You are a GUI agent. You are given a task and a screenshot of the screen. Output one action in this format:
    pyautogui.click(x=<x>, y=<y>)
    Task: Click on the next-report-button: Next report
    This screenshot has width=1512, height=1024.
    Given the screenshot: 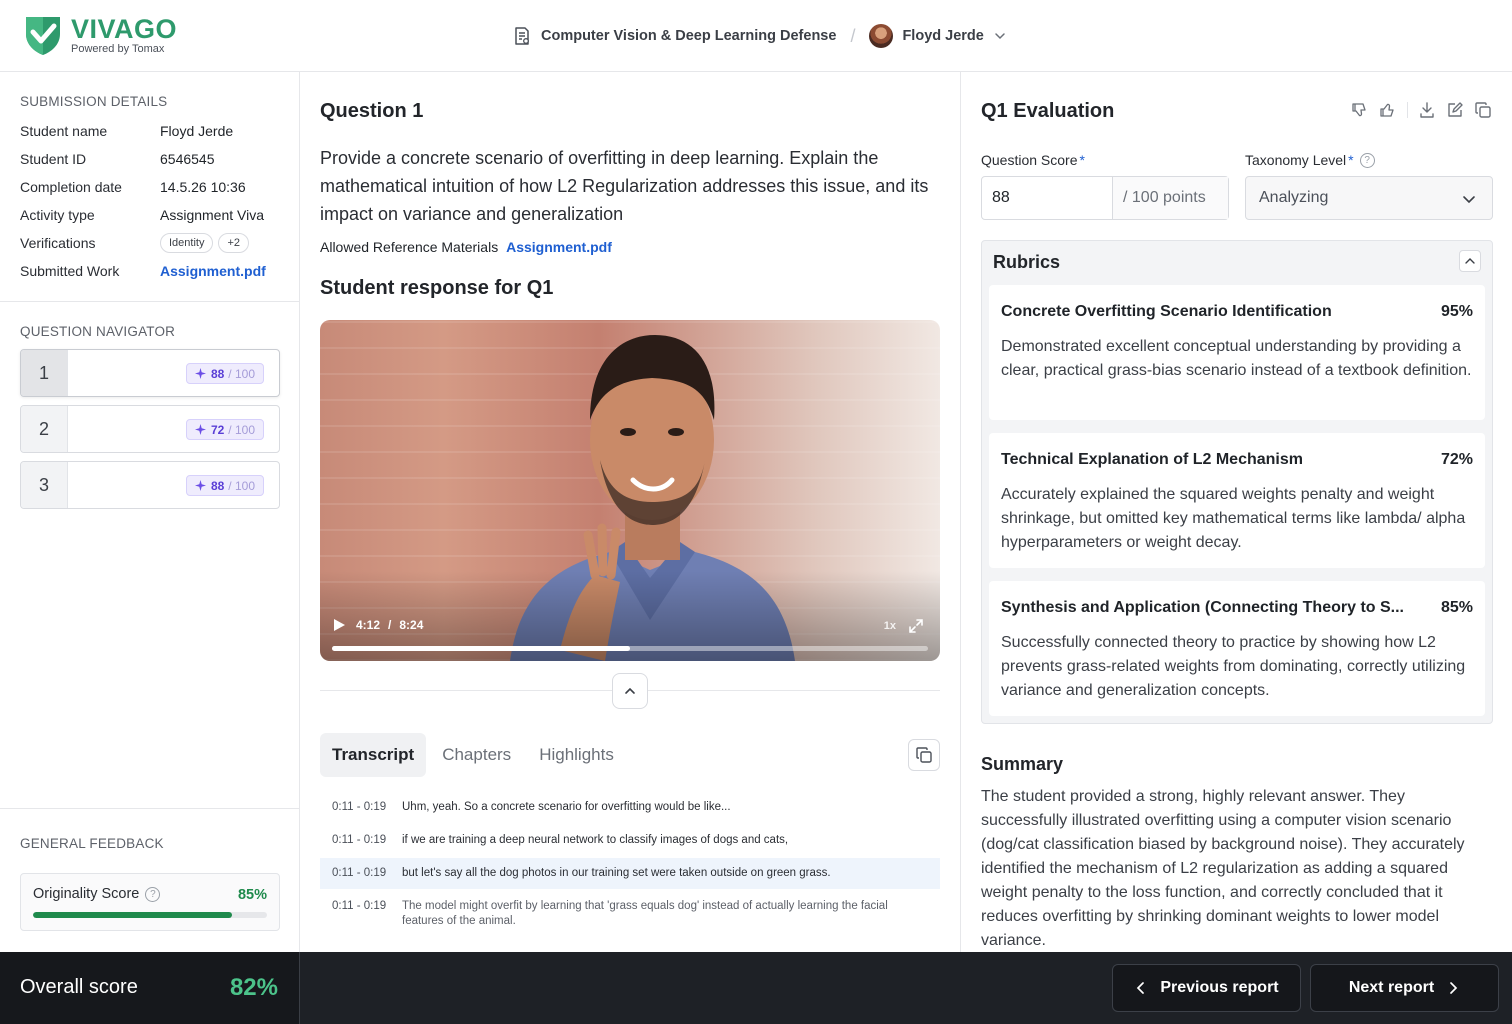 What is the action you would take?
    pyautogui.click(x=1404, y=988)
    